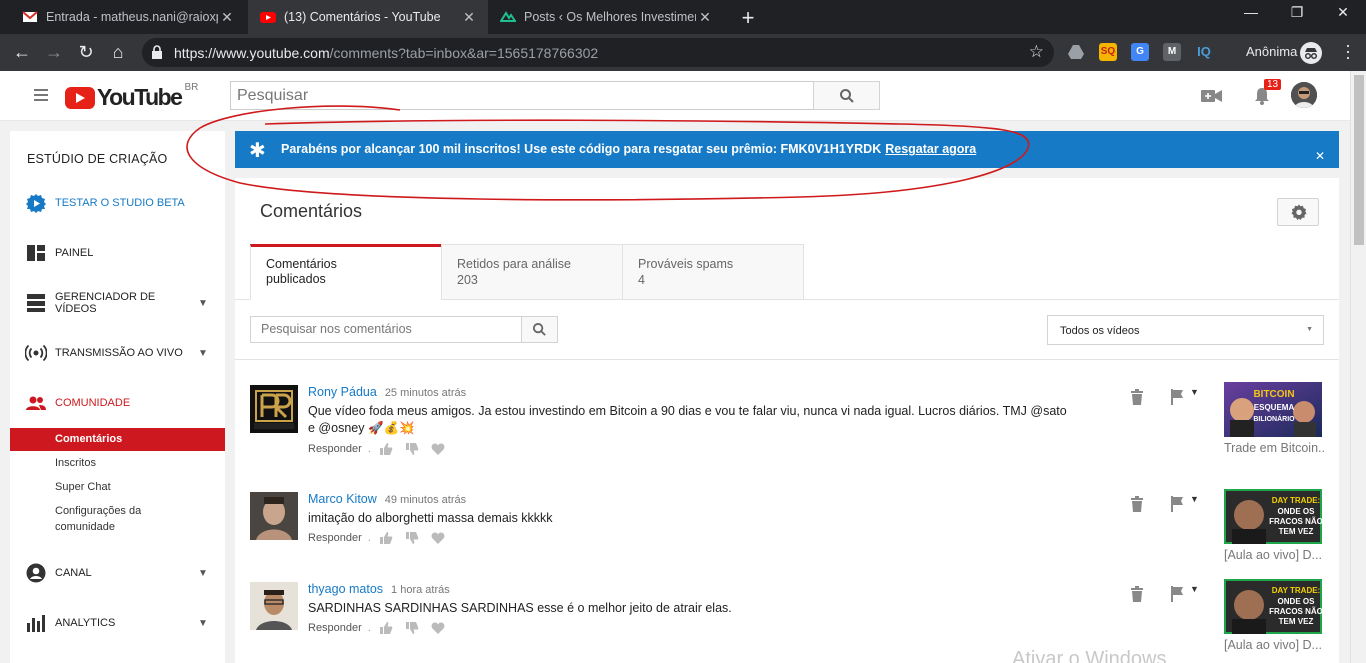 The width and height of the screenshot is (1366, 663). Describe the element at coordinates (386, 329) in the screenshot. I see `comment-search-input: Pesquisar nos comentários` at that location.